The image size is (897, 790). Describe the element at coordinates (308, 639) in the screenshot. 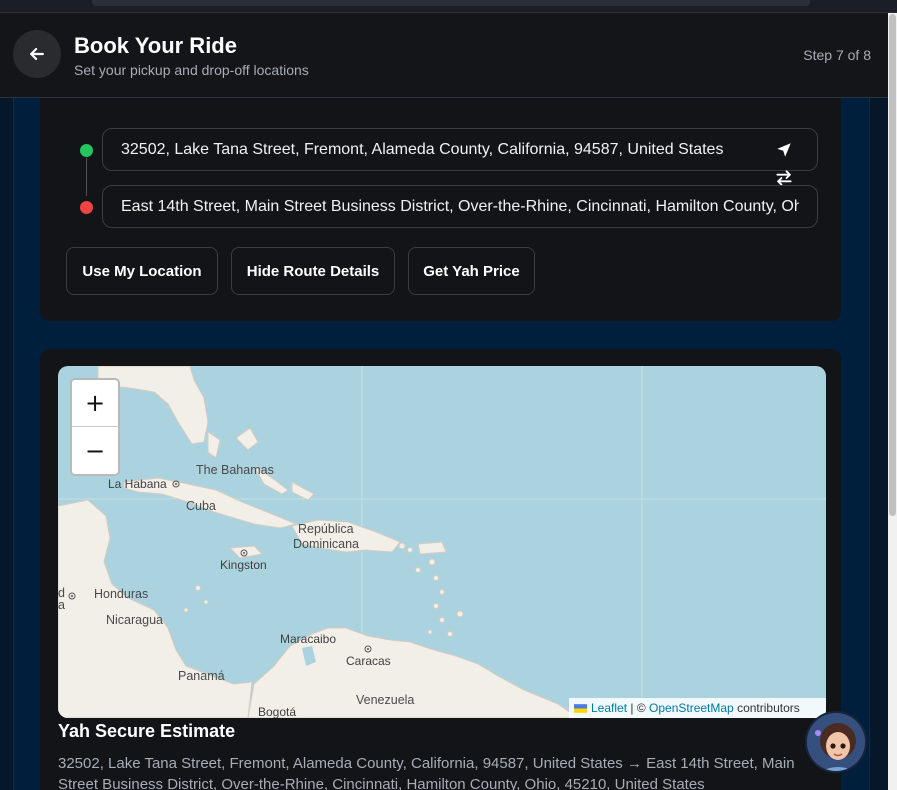

I see `map-label-maracaibo: Maracaibo` at that location.